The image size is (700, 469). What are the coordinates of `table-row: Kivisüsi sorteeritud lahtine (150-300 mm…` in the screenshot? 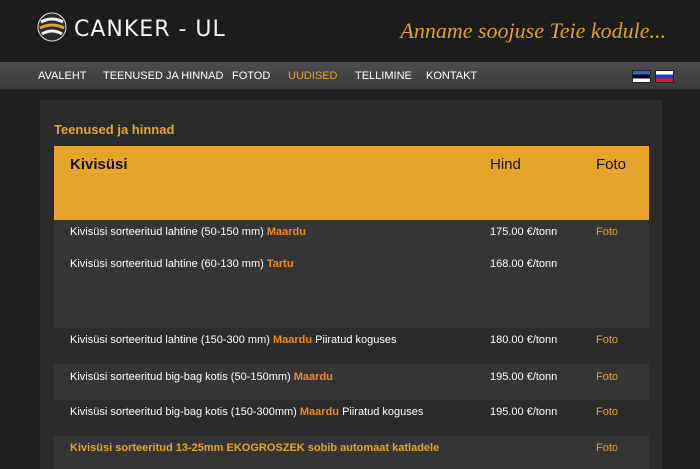 It's located at (351, 346).